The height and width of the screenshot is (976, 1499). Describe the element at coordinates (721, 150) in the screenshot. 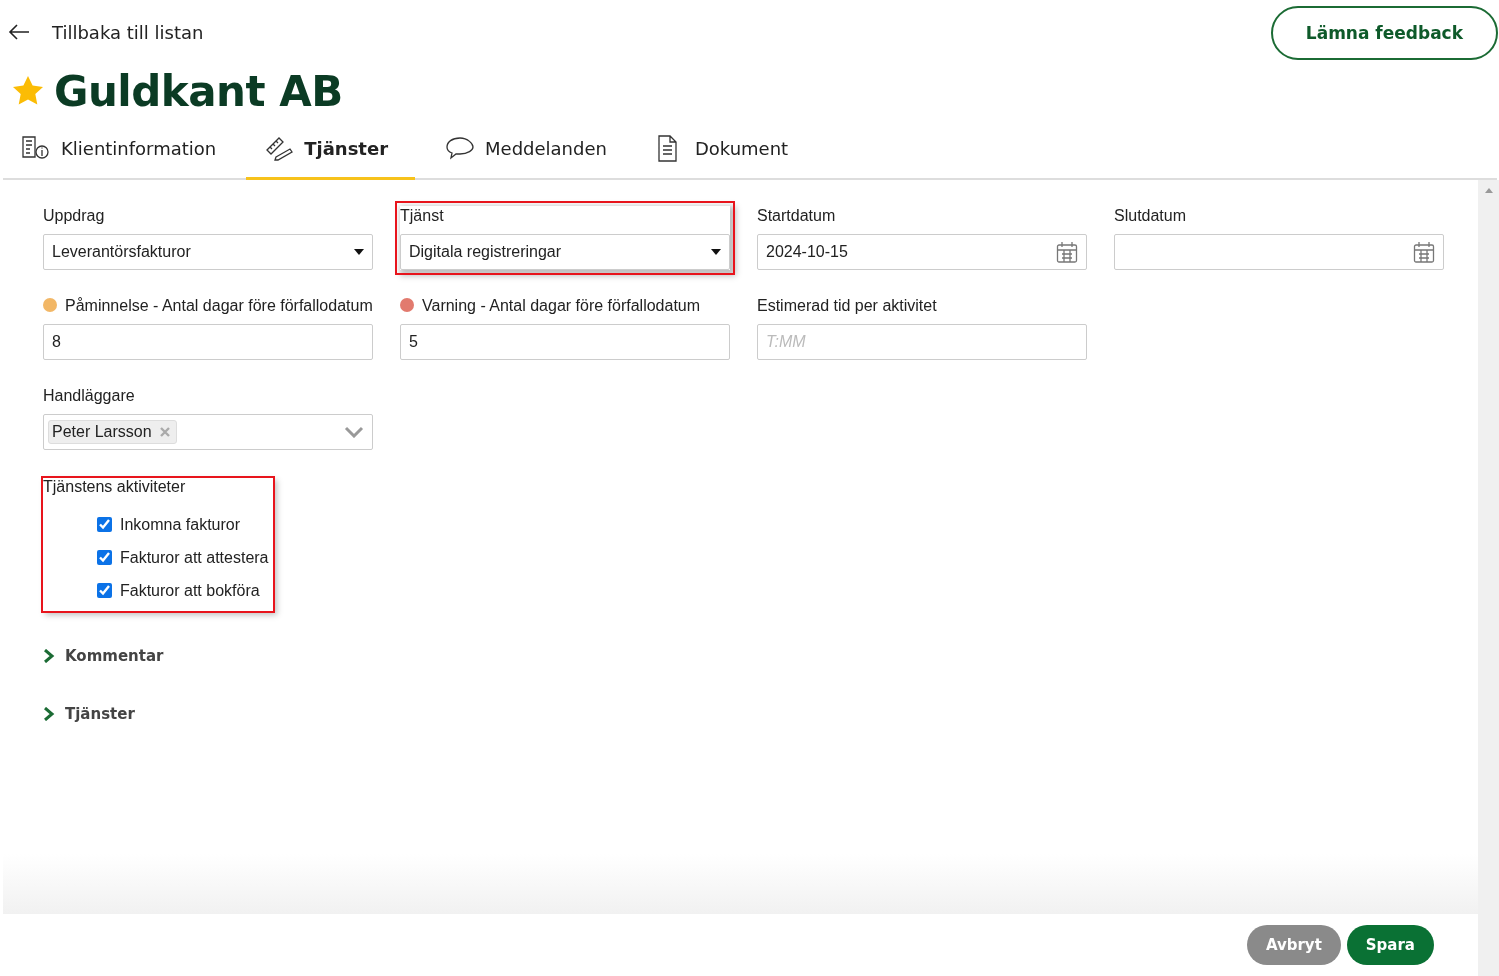

I see `tab: Dokument` at that location.